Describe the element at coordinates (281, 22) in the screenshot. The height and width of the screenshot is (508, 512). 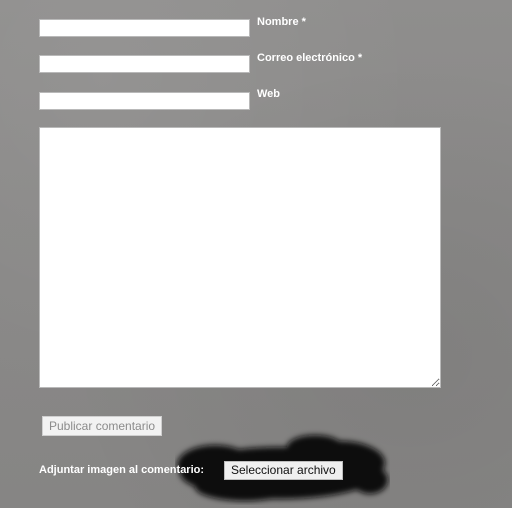
I see `name-label: Nombre *` at that location.